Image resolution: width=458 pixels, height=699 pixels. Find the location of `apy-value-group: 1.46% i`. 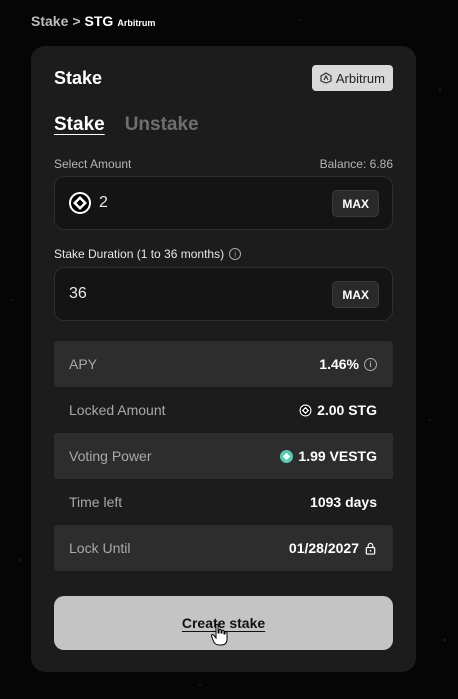

apy-value-group: 1.46% i is located at coordinates (348, 364).